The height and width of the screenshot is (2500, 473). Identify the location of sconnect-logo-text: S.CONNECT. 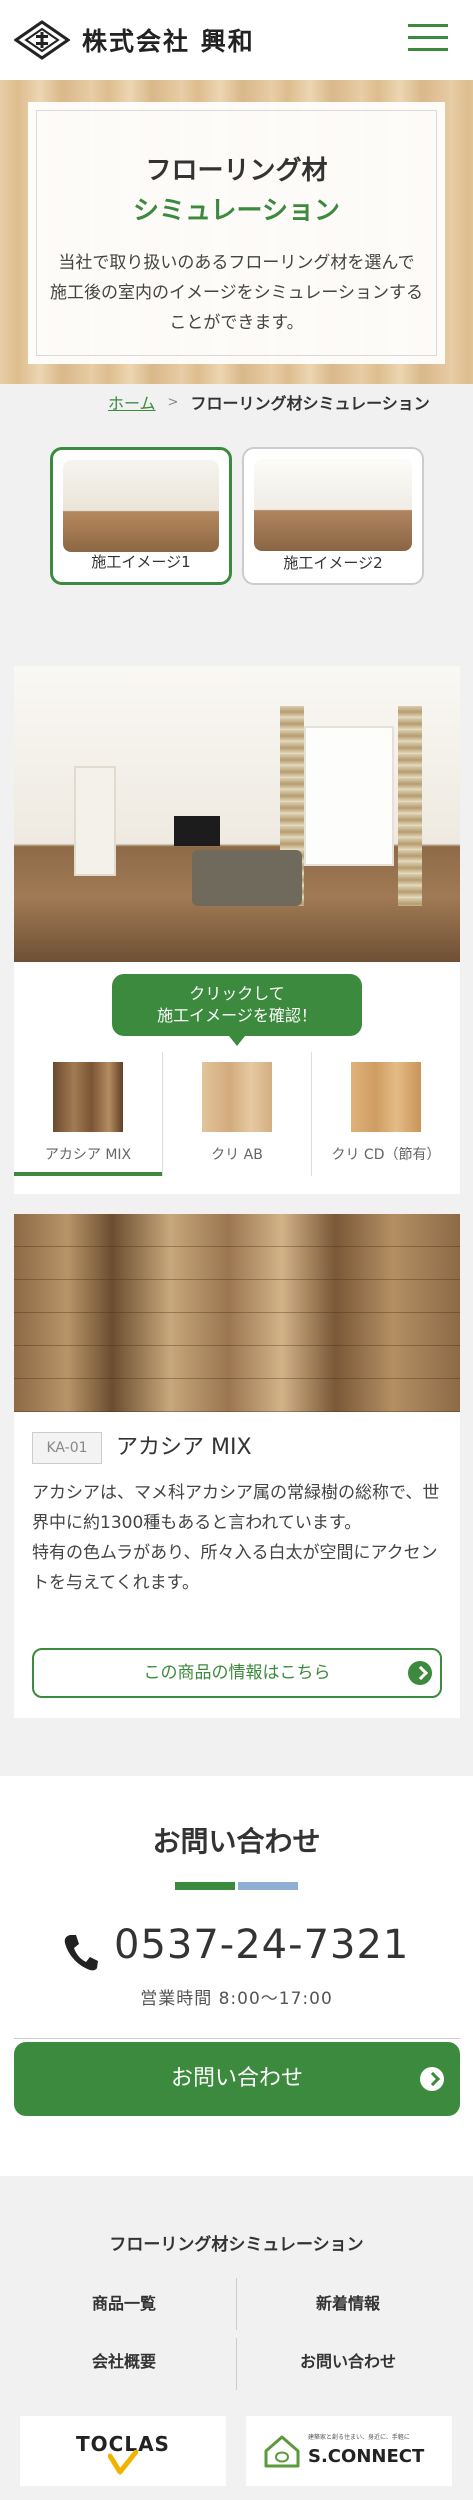
(366, 2456).